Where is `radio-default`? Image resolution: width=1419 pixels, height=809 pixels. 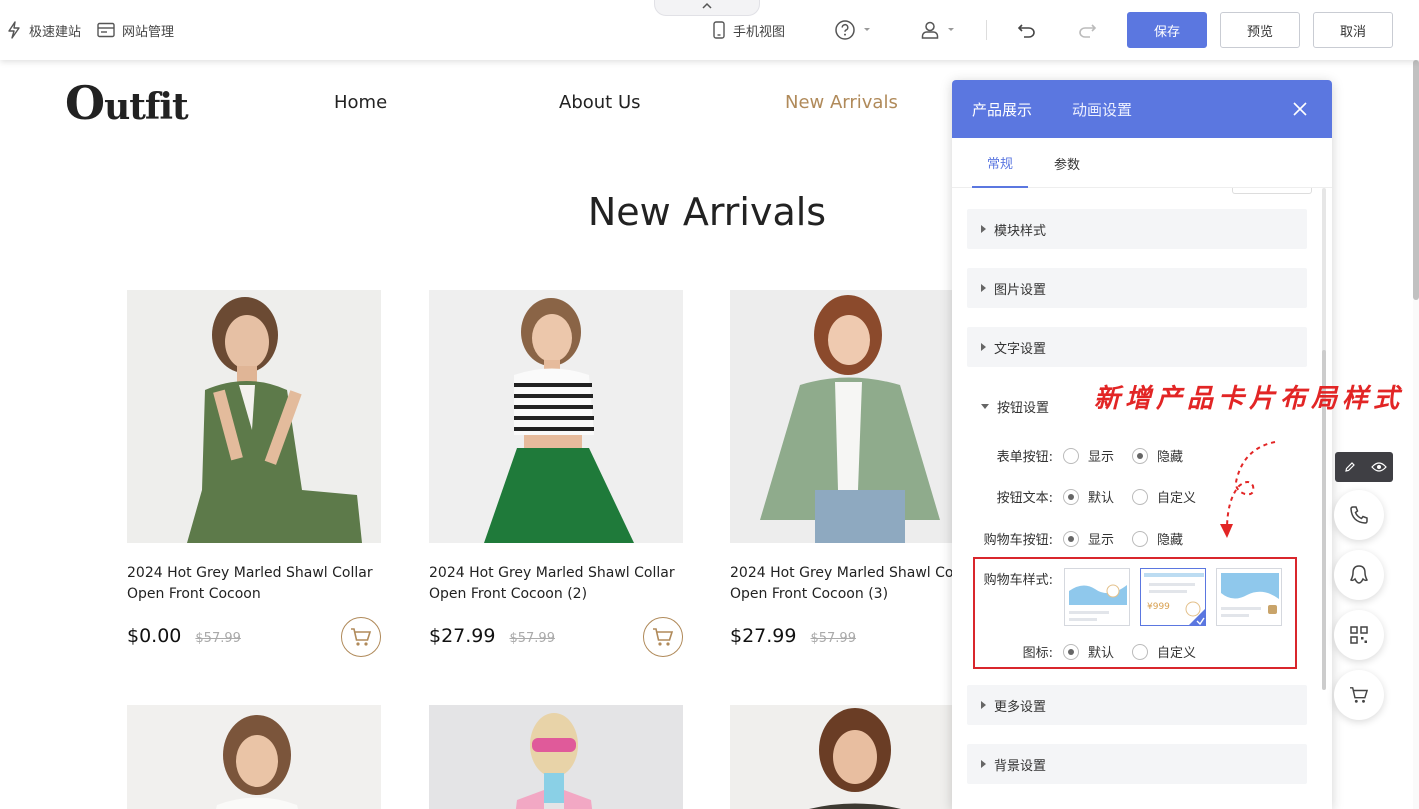 radio-default is located at coordinates (1071, 496).